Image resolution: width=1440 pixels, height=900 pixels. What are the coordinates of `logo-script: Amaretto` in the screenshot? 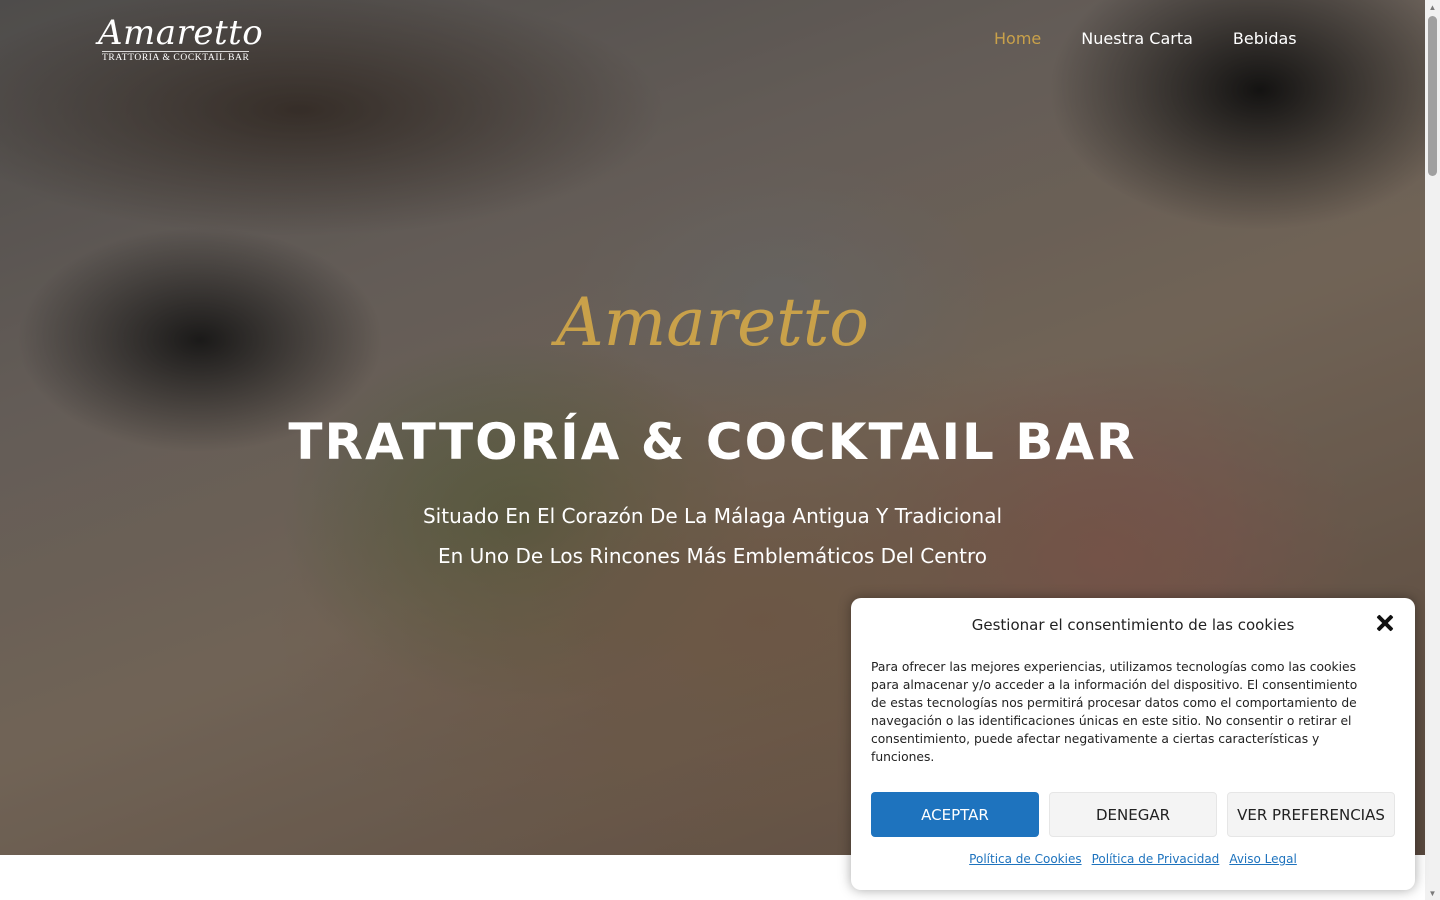 It's located at (181, 33).